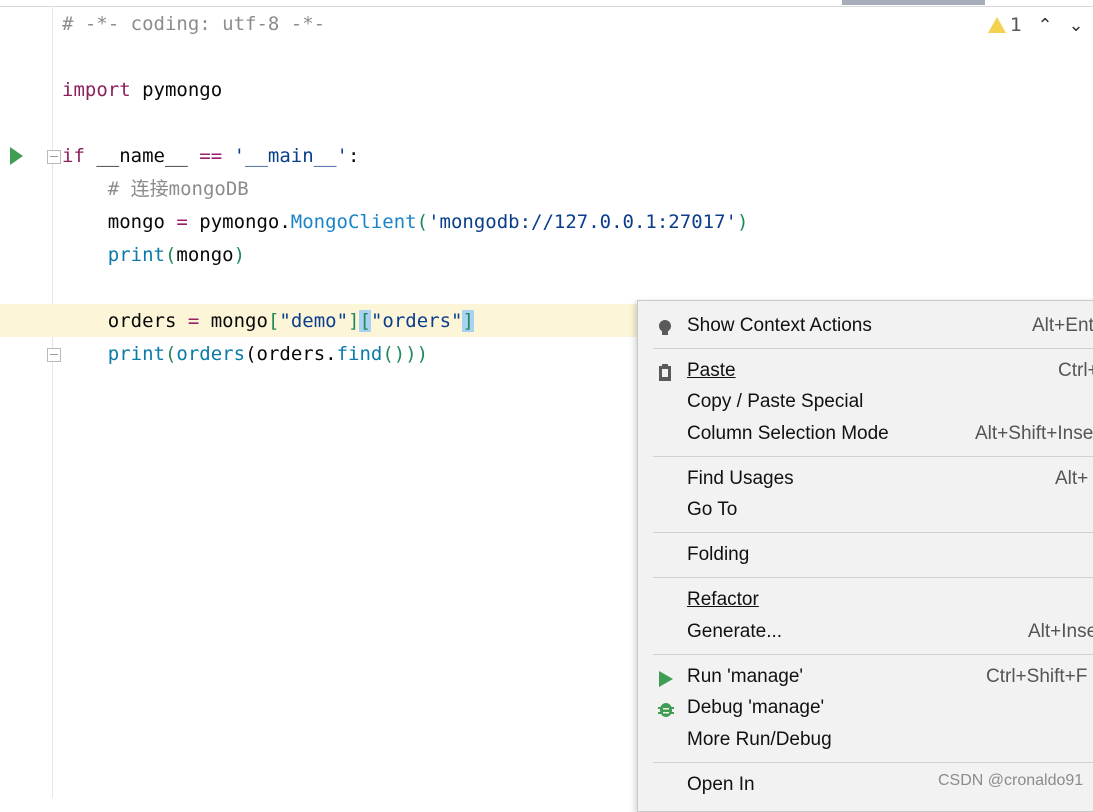  I want to click on code-line: print(mongo), so click(153, 255).